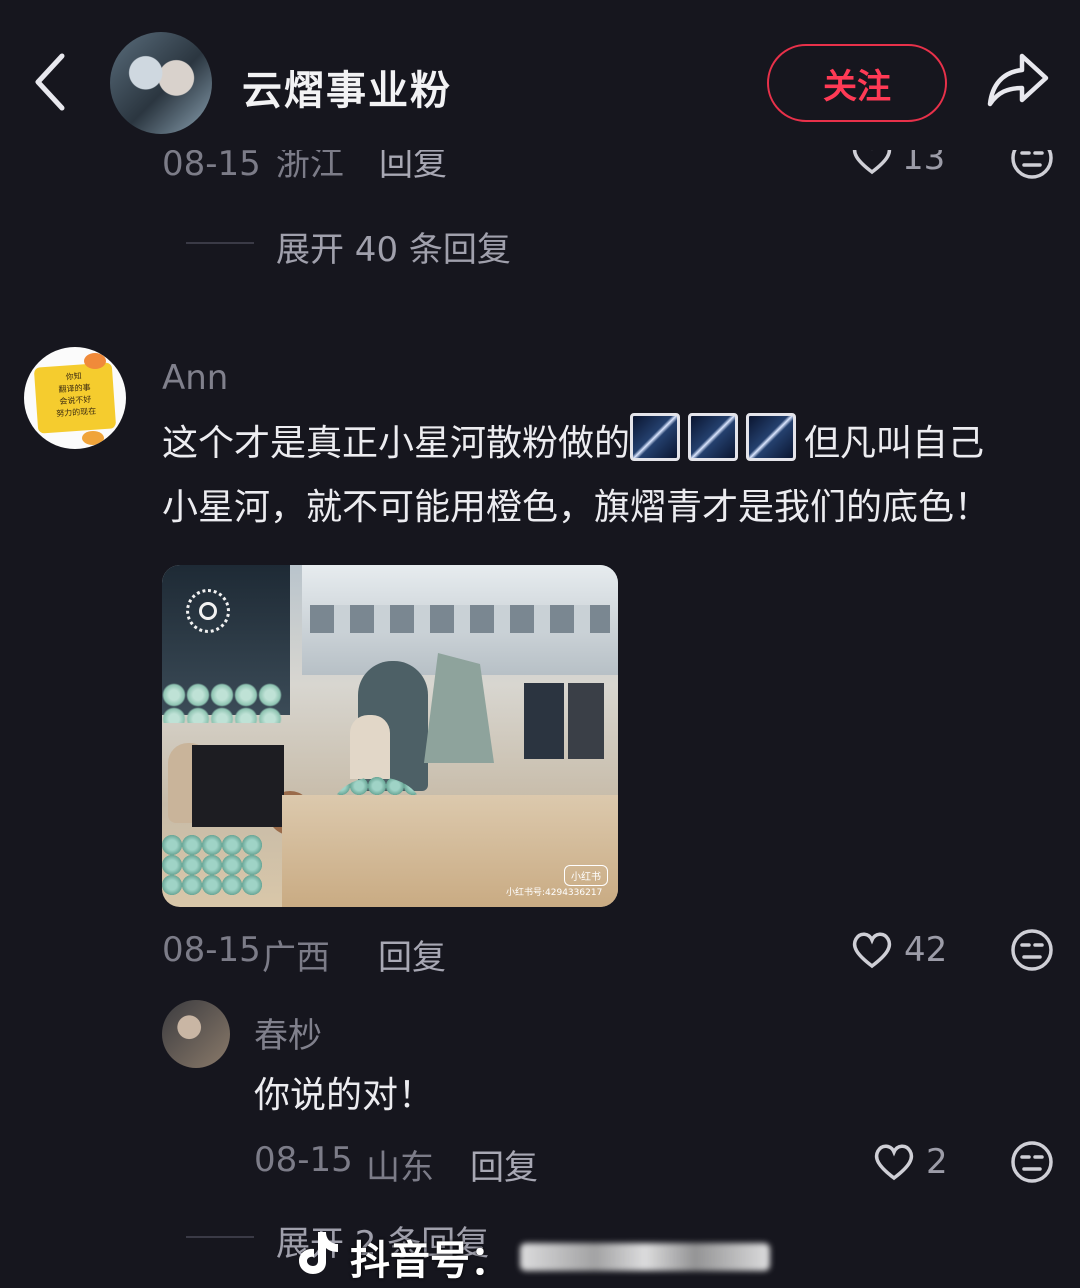 This screenshot has width=1080, height=1288. What do you see at coordinates (857, 83) in the screenshot?
I see `follow-button: 关注` at bounding box center [857, 83].